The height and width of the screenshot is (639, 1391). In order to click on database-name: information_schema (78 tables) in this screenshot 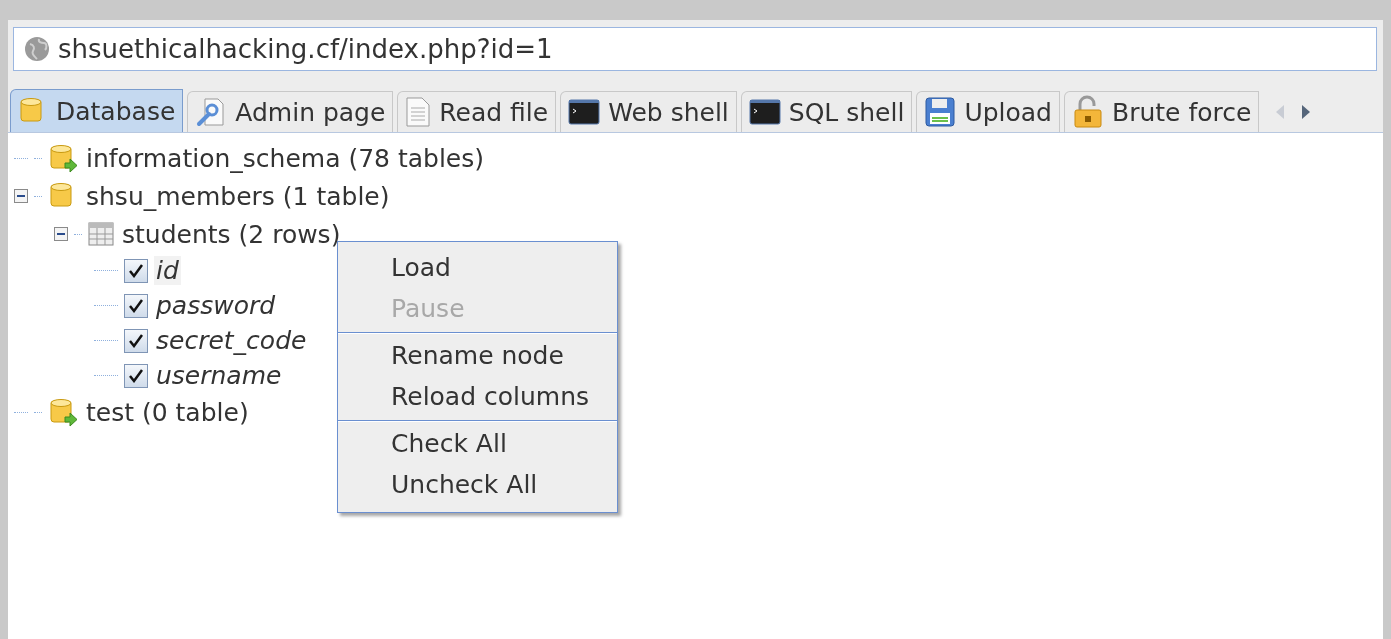, I will do `click(285, 158)`.